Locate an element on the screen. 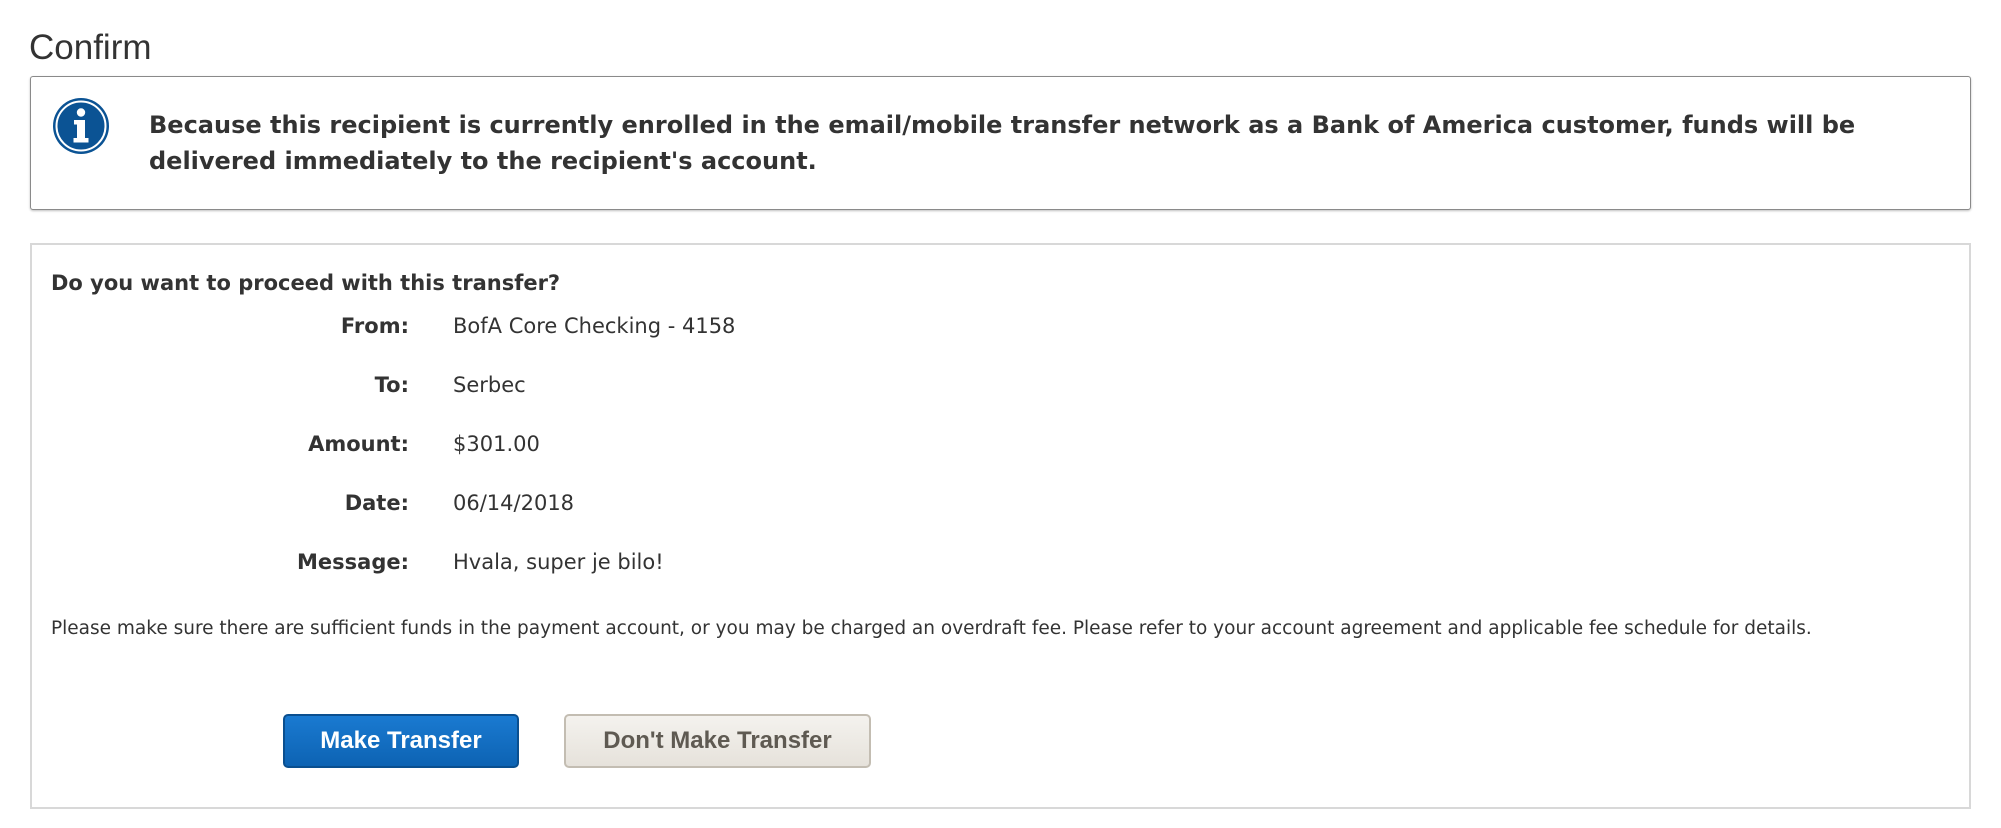 The width and height of the screenshot is (2001, 828). detail-row-to: To: Serbec is located at coordinates (1000, 385).